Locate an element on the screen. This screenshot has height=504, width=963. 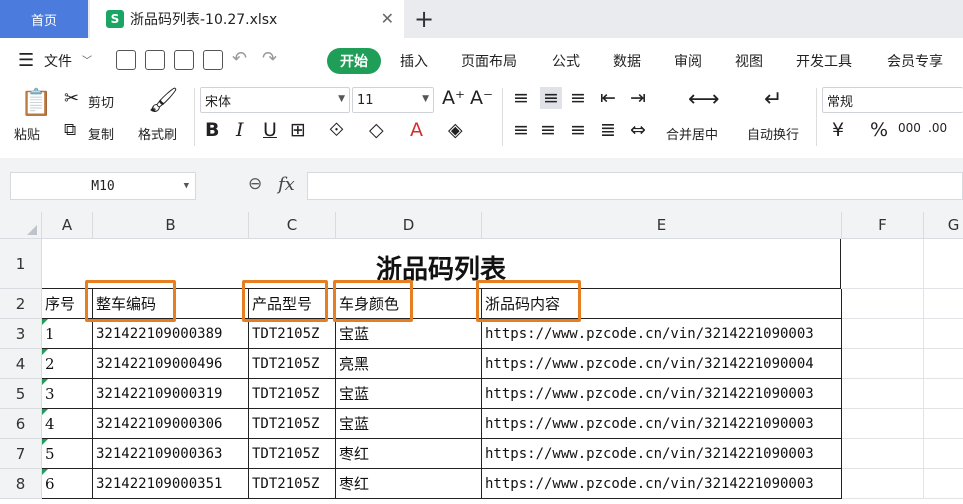
fill-color-icon: ◇ is located at coordinates (376, 130).